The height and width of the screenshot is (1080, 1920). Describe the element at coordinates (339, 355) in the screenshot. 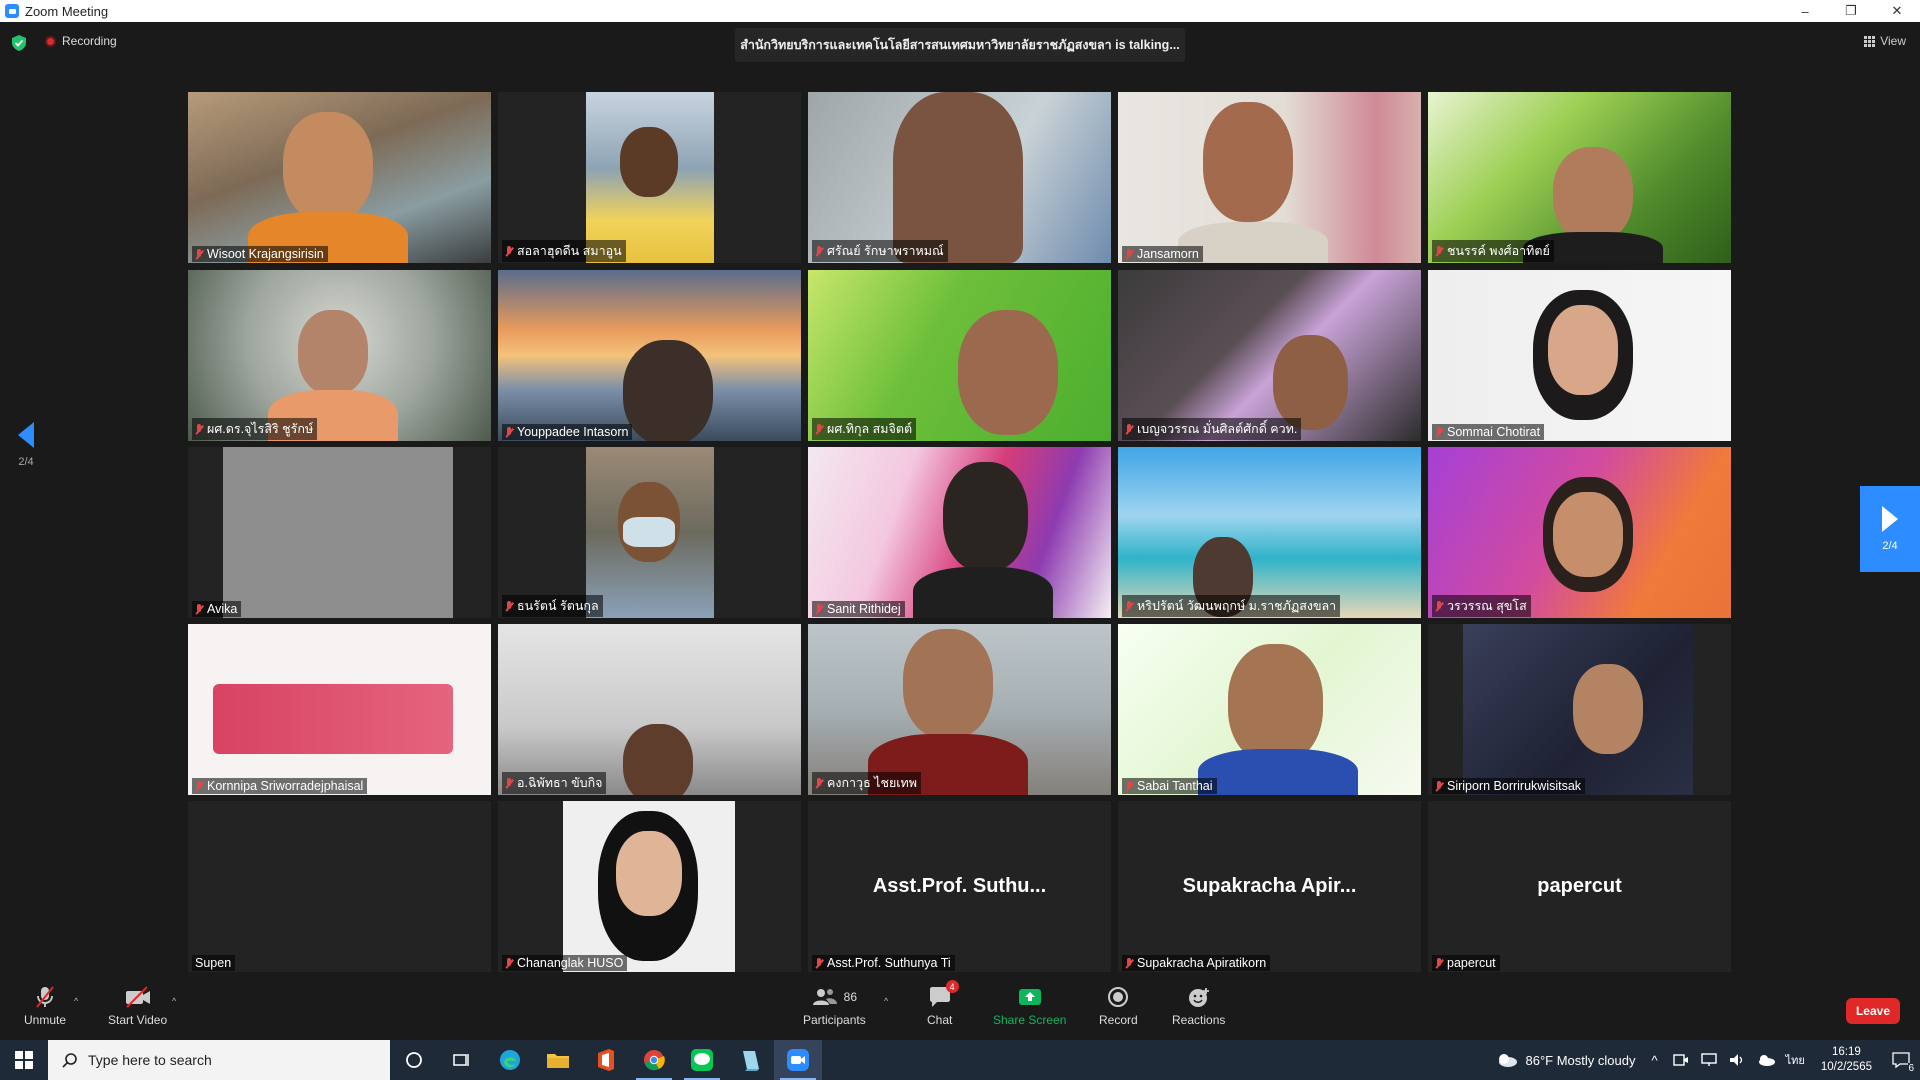

I see `video-tile: ผศ.ดร.จุไรสิริ ชูรักษ์` at that location.